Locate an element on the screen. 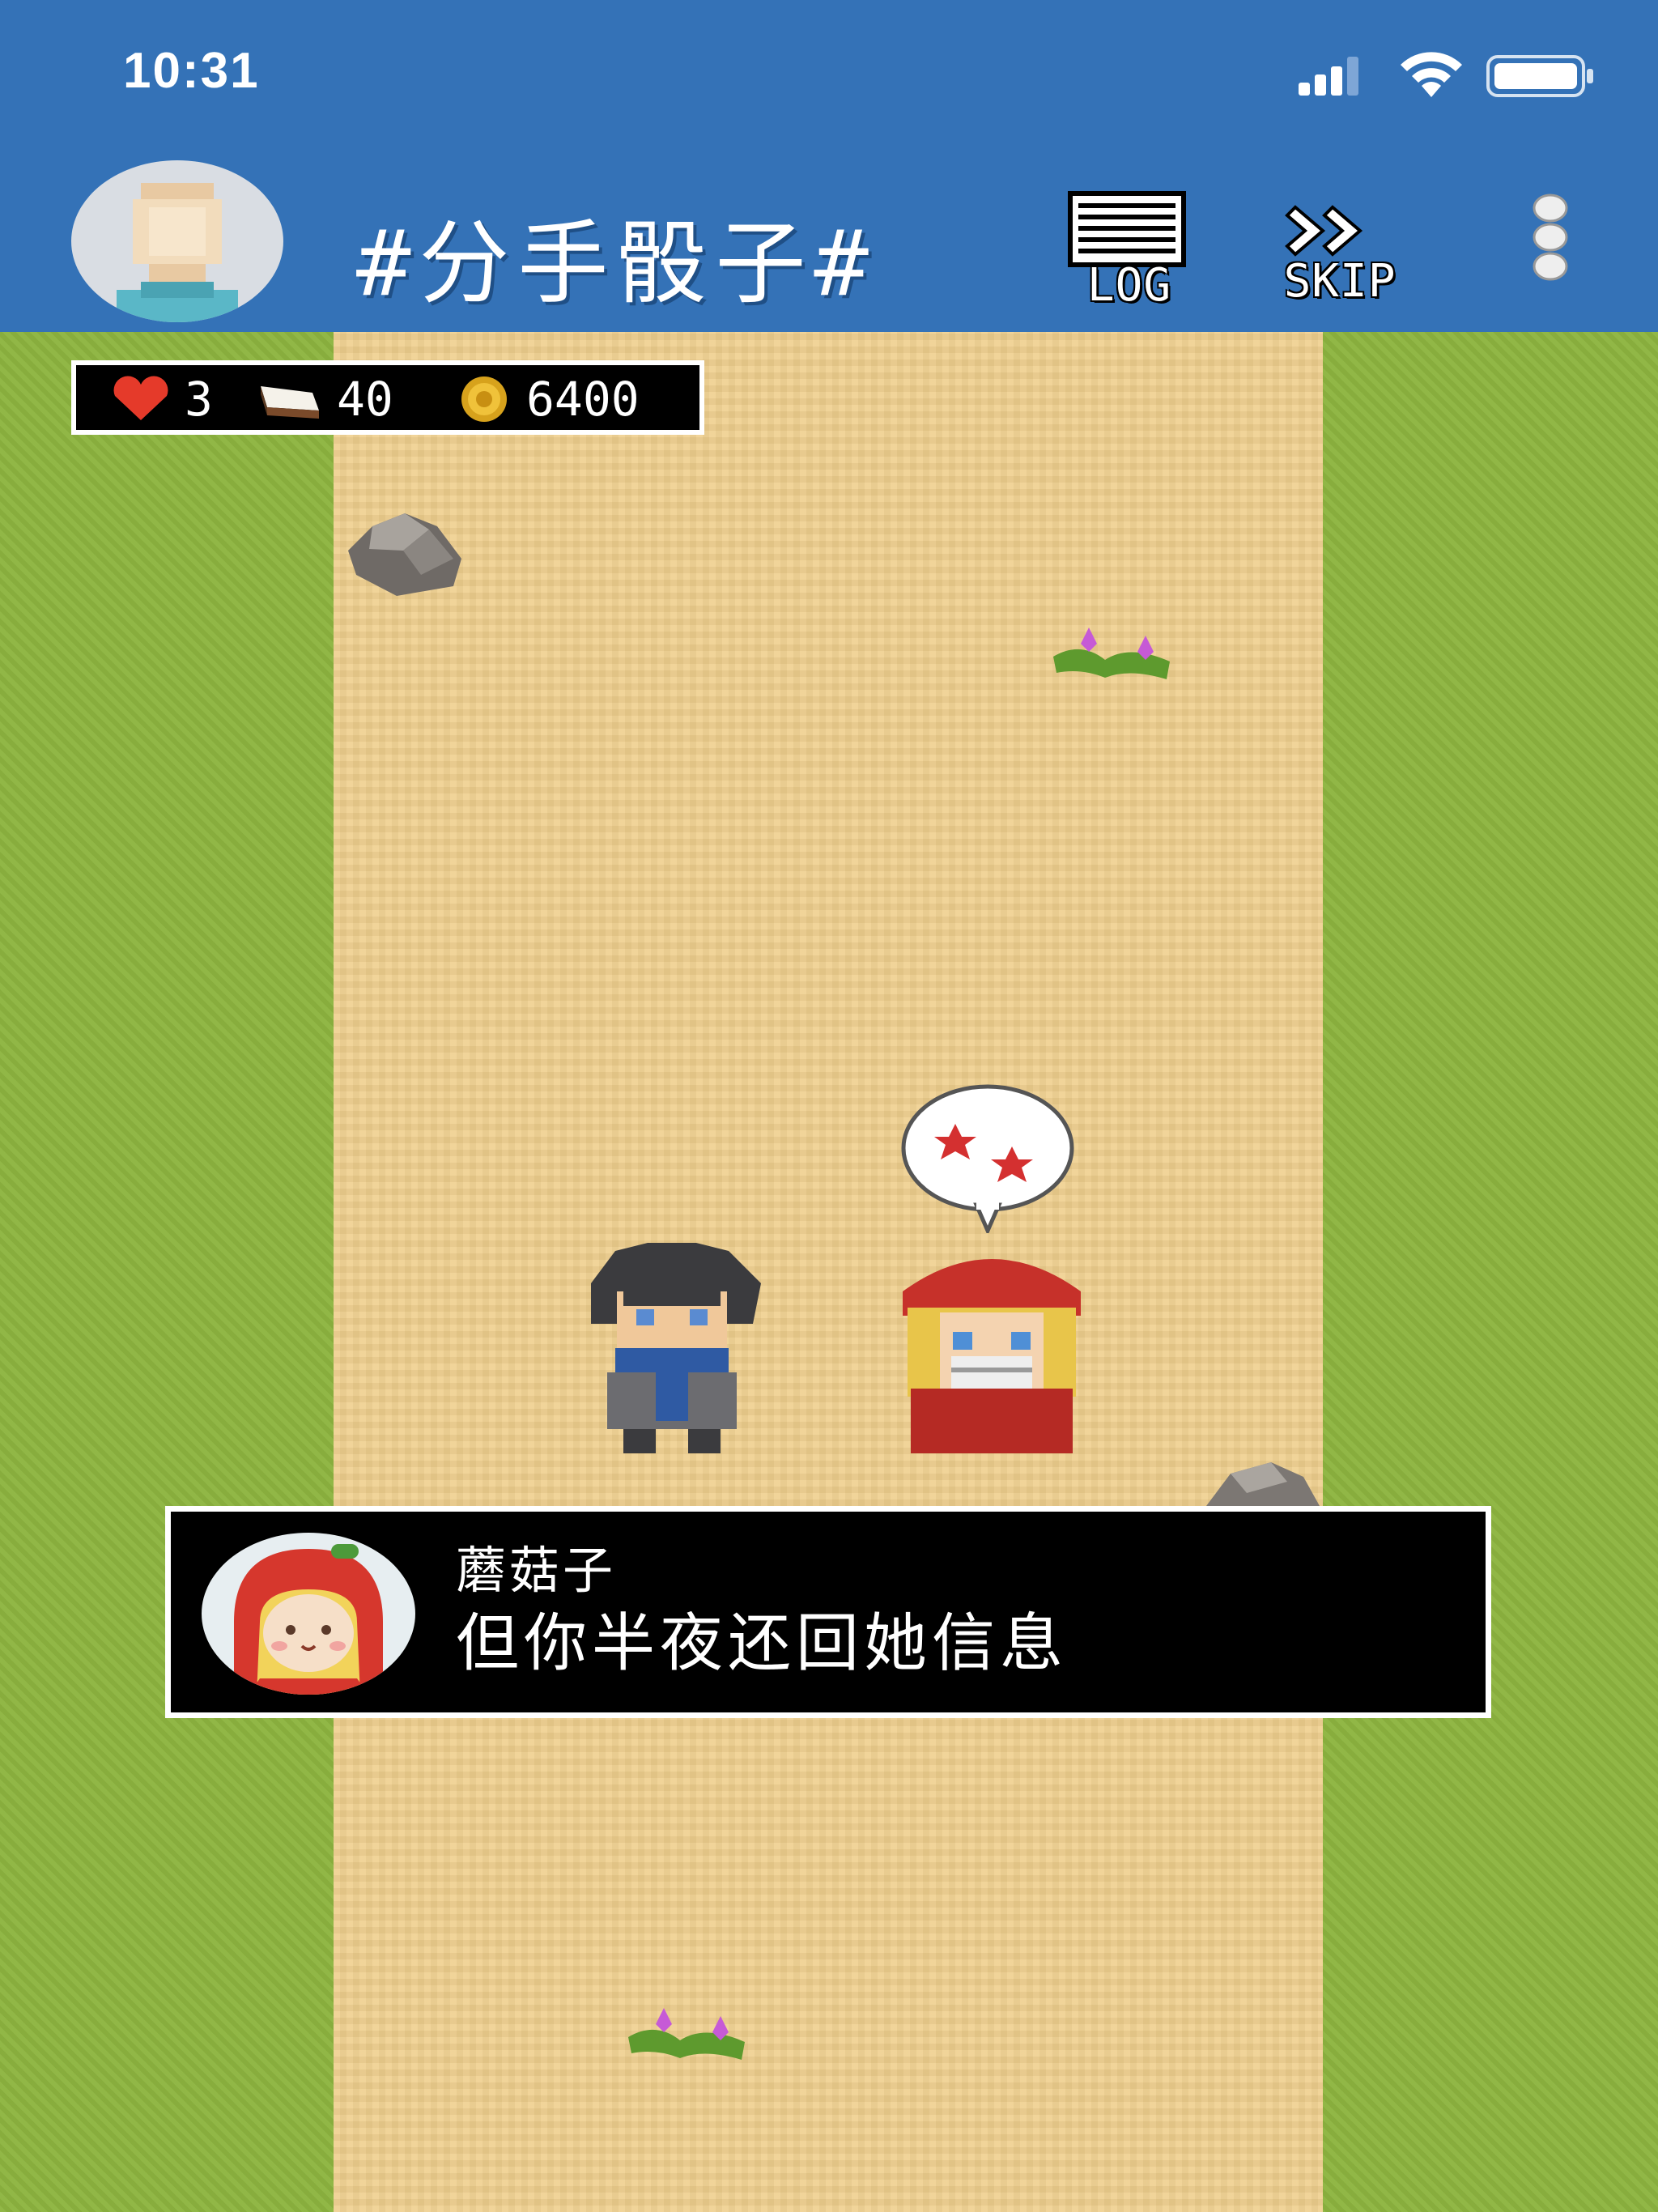  more-icon is located at coordinates (1550, 238).